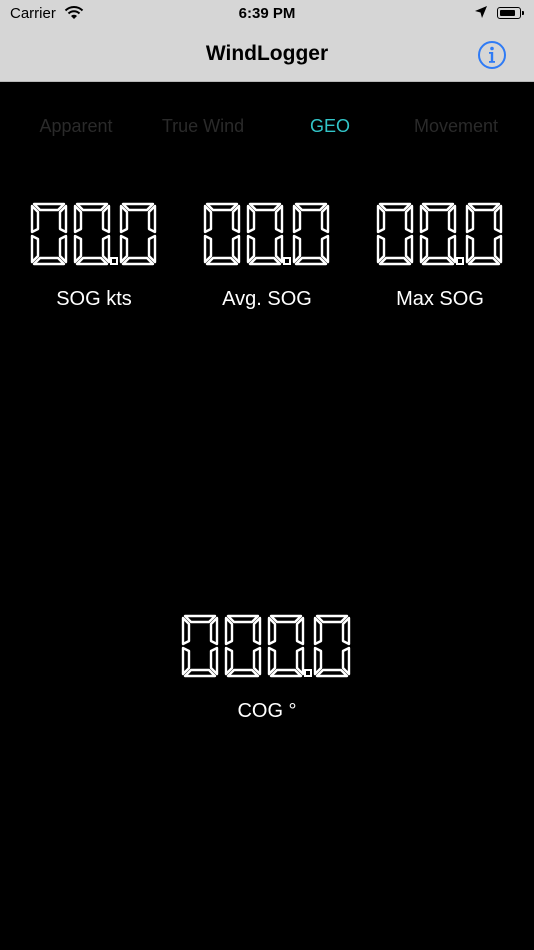 The image size is (534, 950). I want to click on tab-apparent: Apparent, so click(76, 126).